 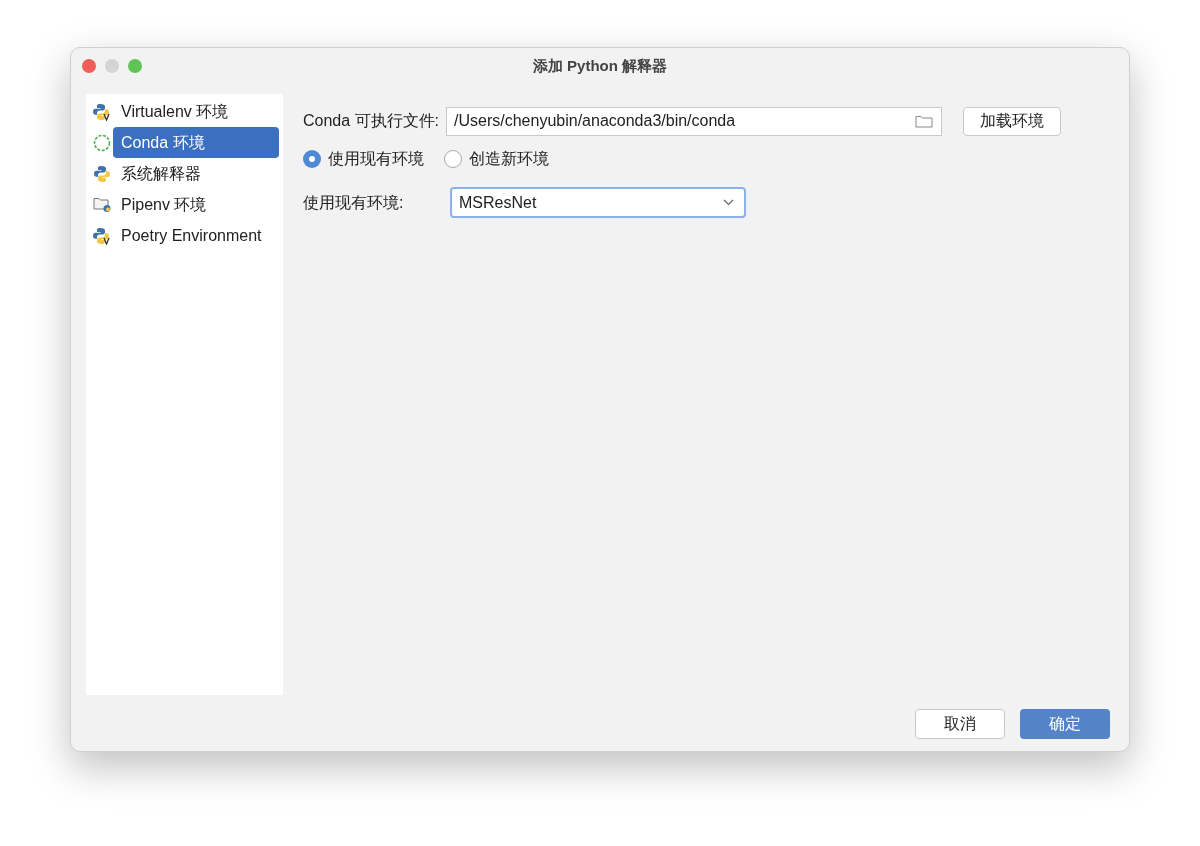 What do you see at coordinates (164, 204) in the screenshot?
I see `sidebar-item: Pipenv 环境` at bounding box center [164, 204].